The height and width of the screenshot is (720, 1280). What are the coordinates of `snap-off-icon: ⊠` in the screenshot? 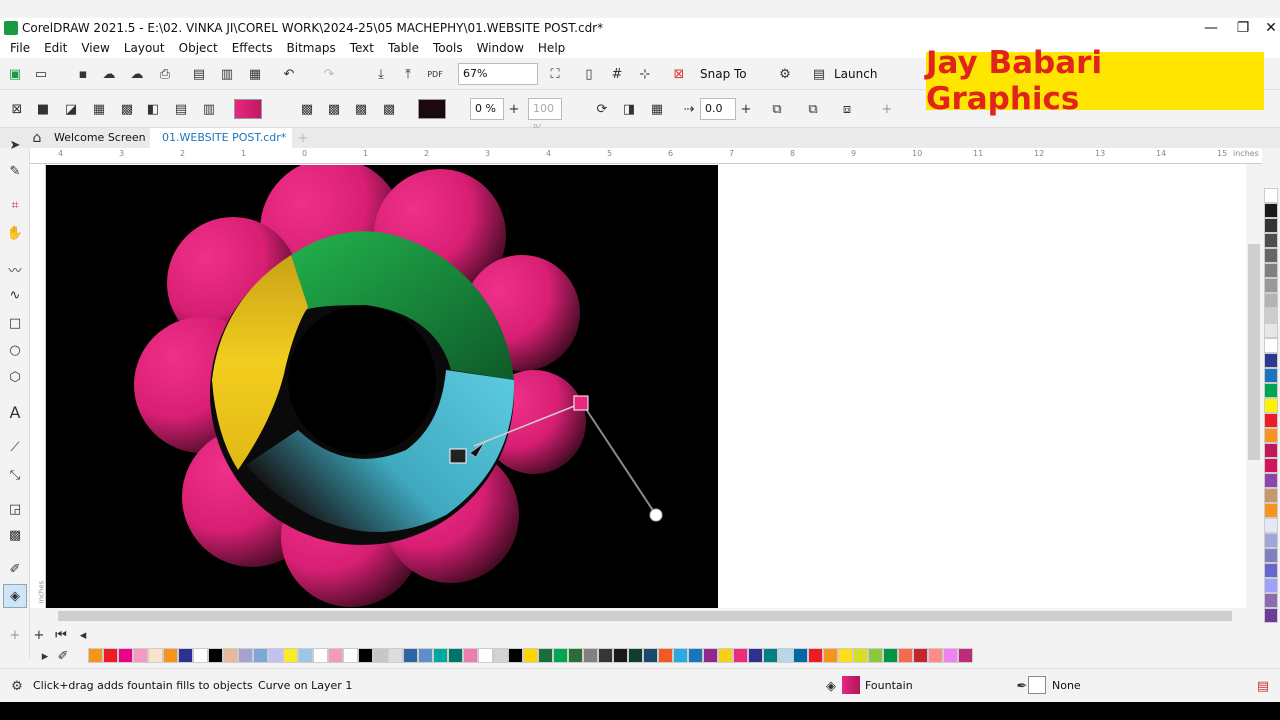 It's located at (679, 74).